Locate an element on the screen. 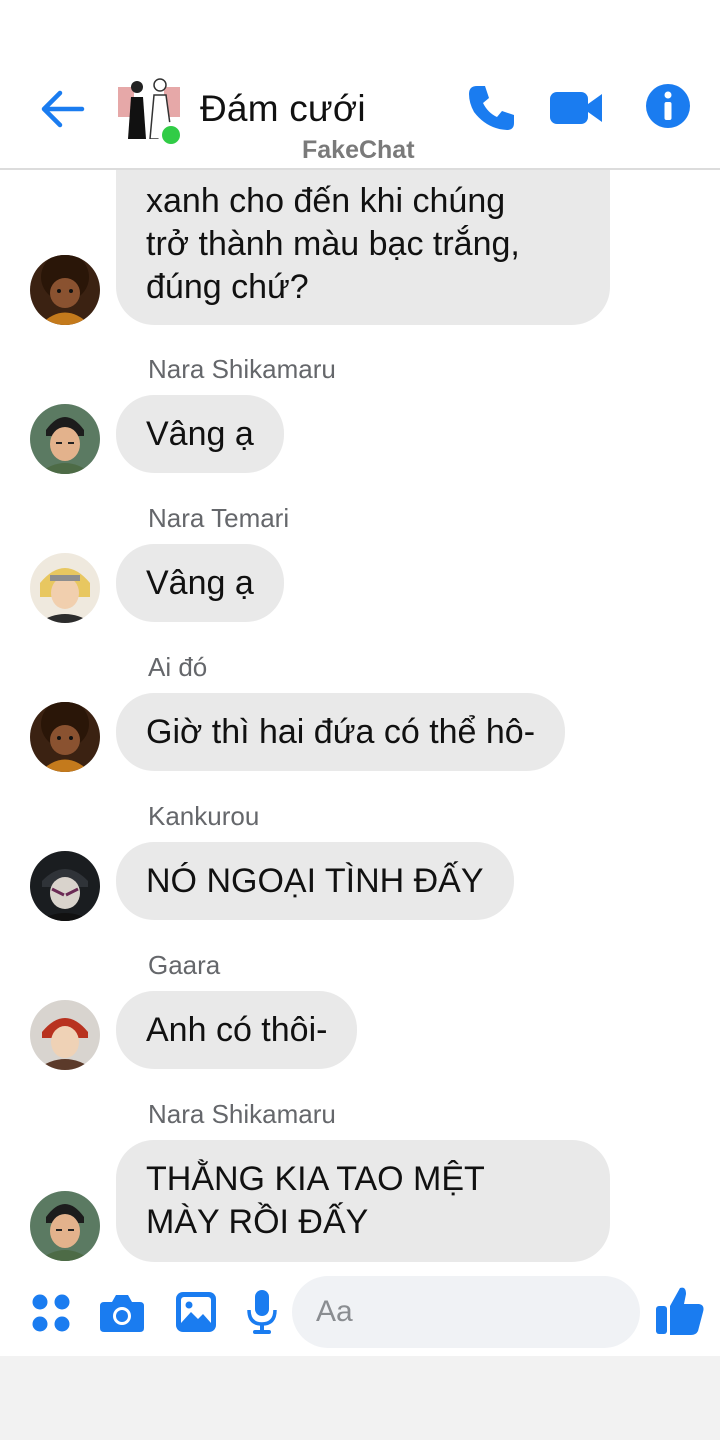  video-call-button is located at coordinates (576, 108).